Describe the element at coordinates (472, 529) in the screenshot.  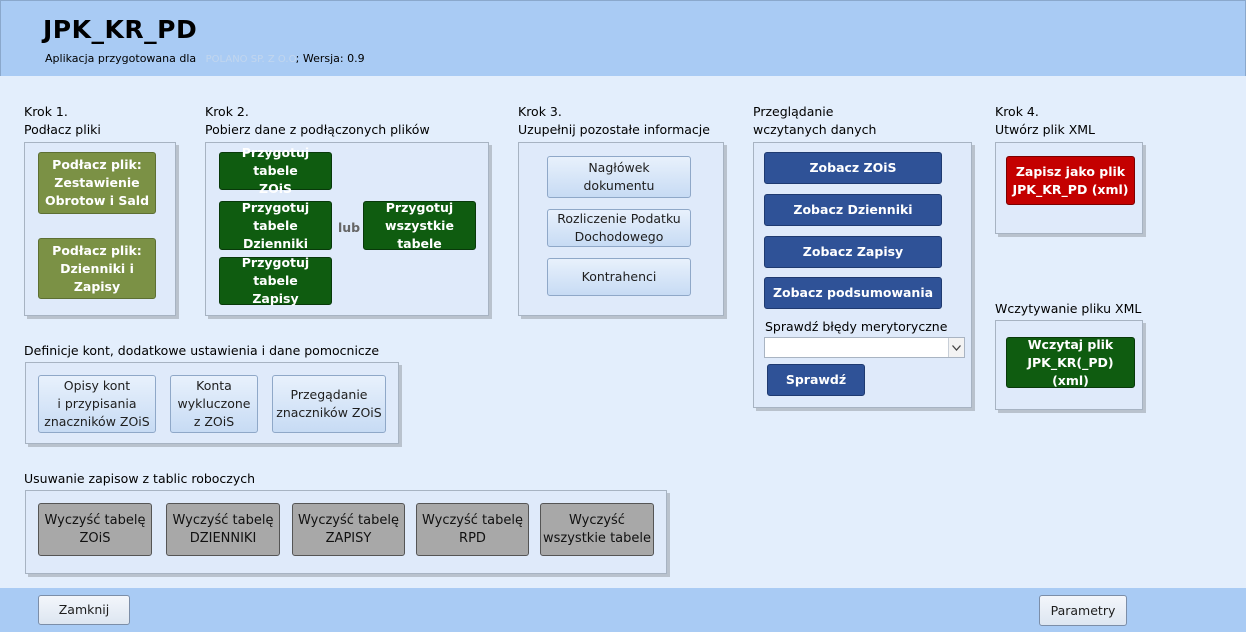
I see `clear-rpd-button: Wyczyść tabelę RPD` at that location.